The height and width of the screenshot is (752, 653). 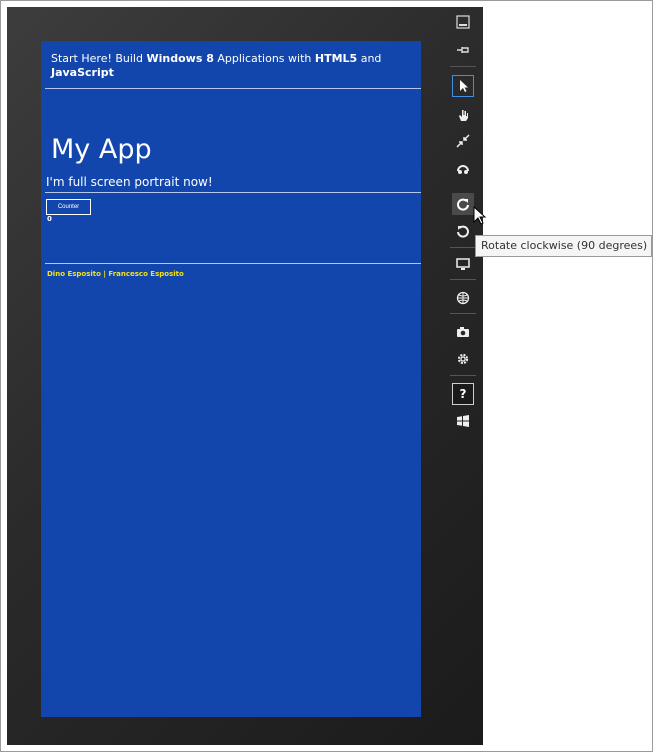 I want to click on start-button, so click(x=463, y=421).